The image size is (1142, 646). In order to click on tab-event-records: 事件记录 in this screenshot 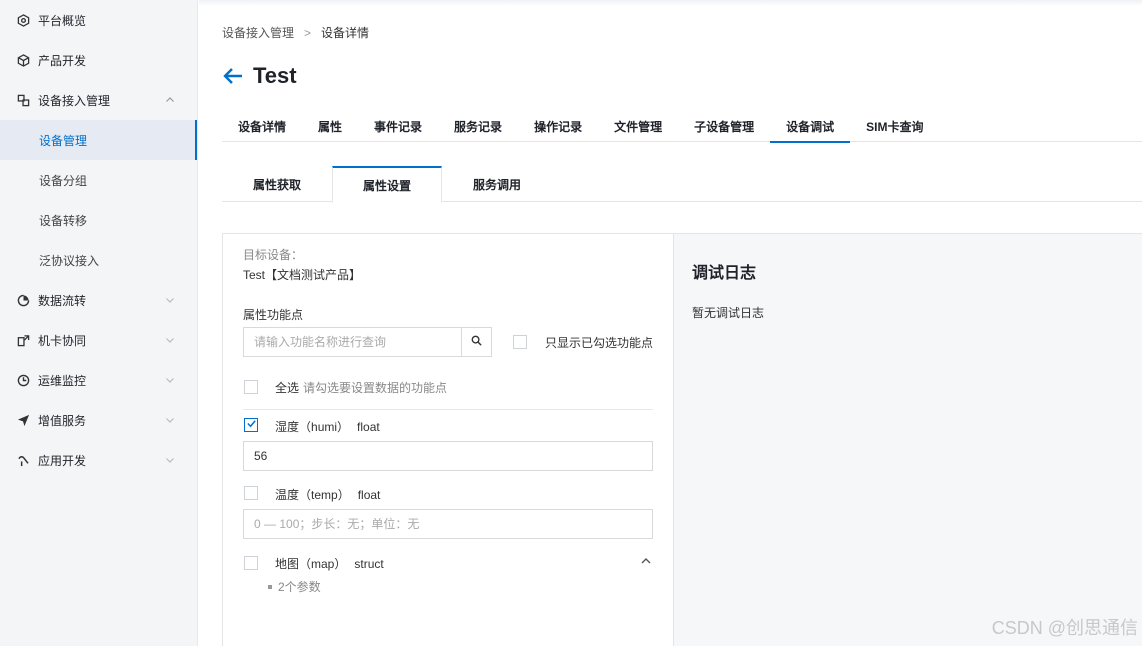, I will do `click(398, 126)`.